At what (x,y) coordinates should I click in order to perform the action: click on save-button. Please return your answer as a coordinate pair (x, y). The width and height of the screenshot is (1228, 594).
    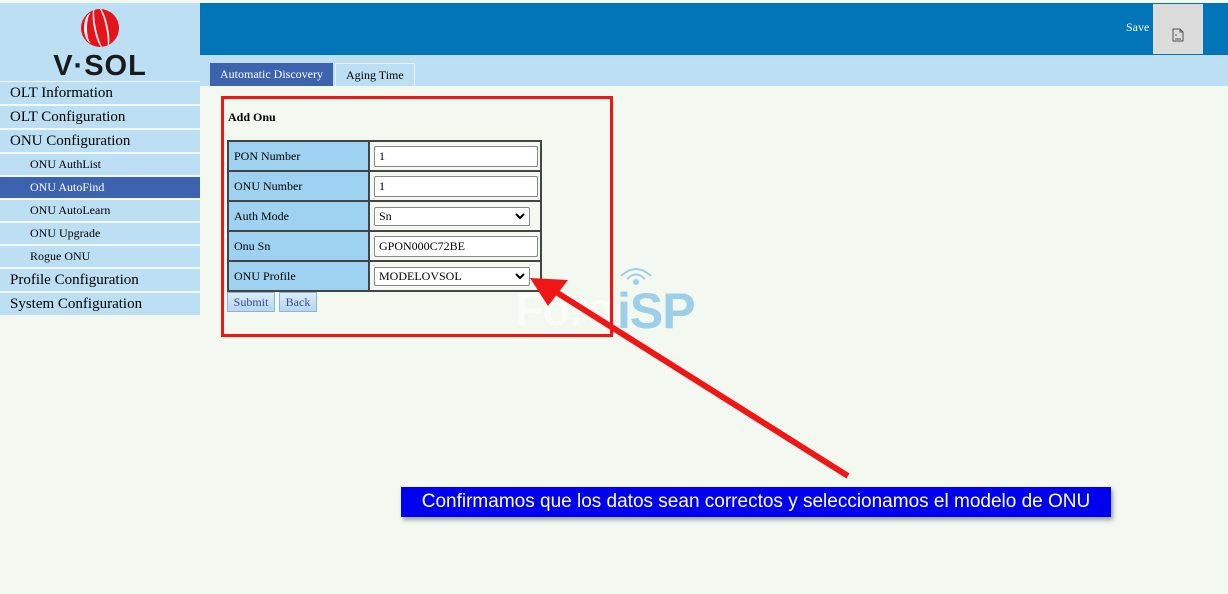
    Looking at the image, I should click on (1178, 29).